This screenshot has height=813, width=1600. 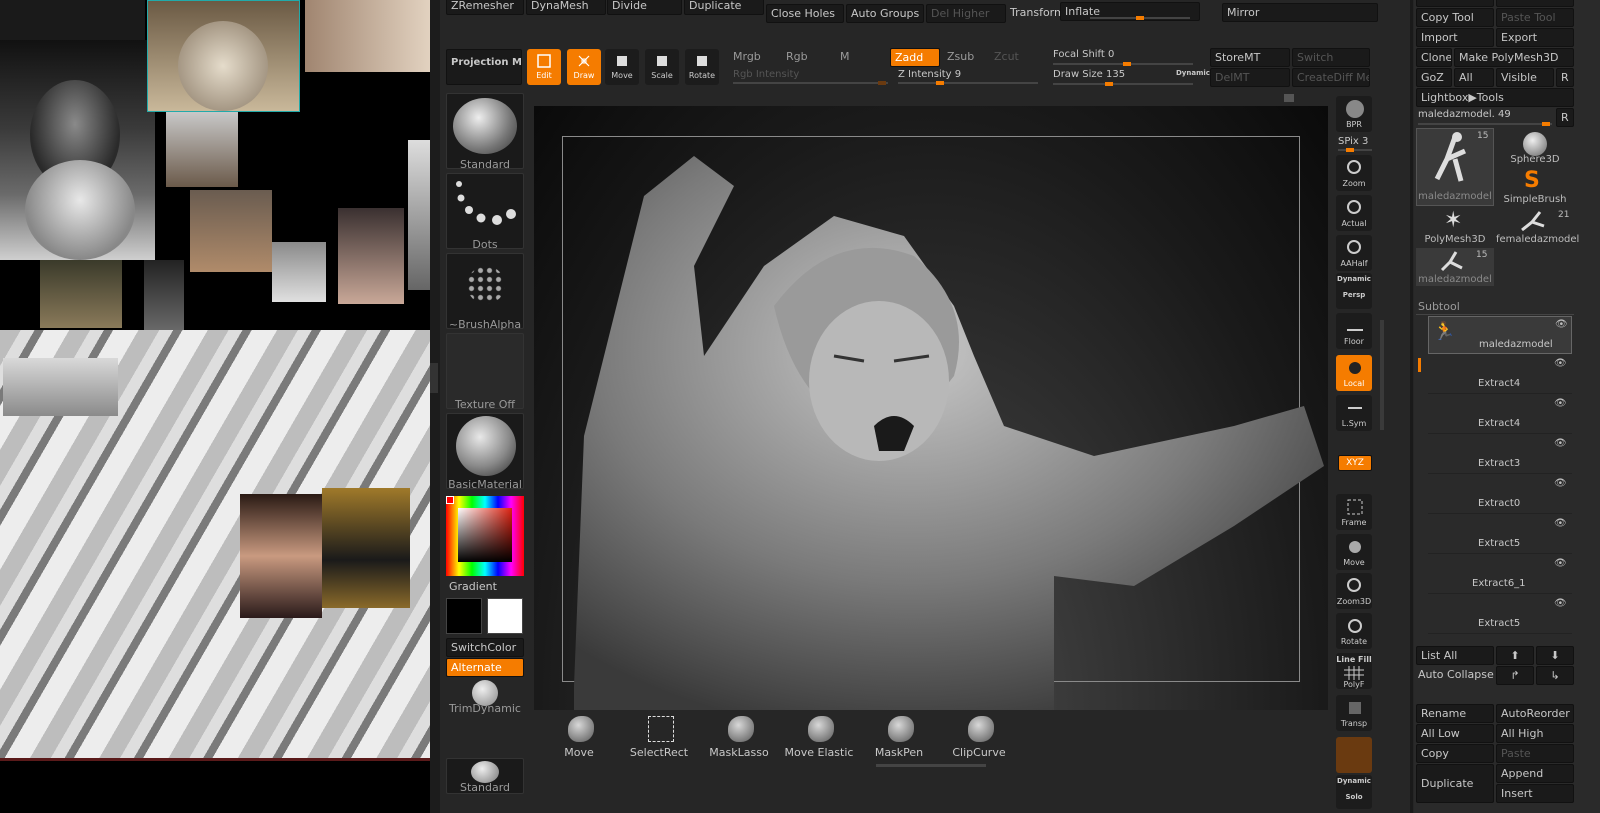 I want to click on auto-reorder-button: AutoReorder, so click(x=1535, y=713).